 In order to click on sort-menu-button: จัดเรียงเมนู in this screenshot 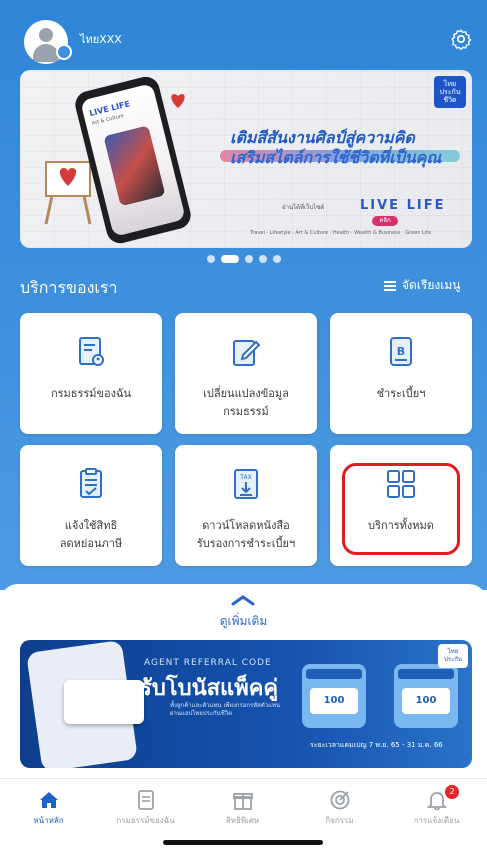, I will do `click(422, 285)`.